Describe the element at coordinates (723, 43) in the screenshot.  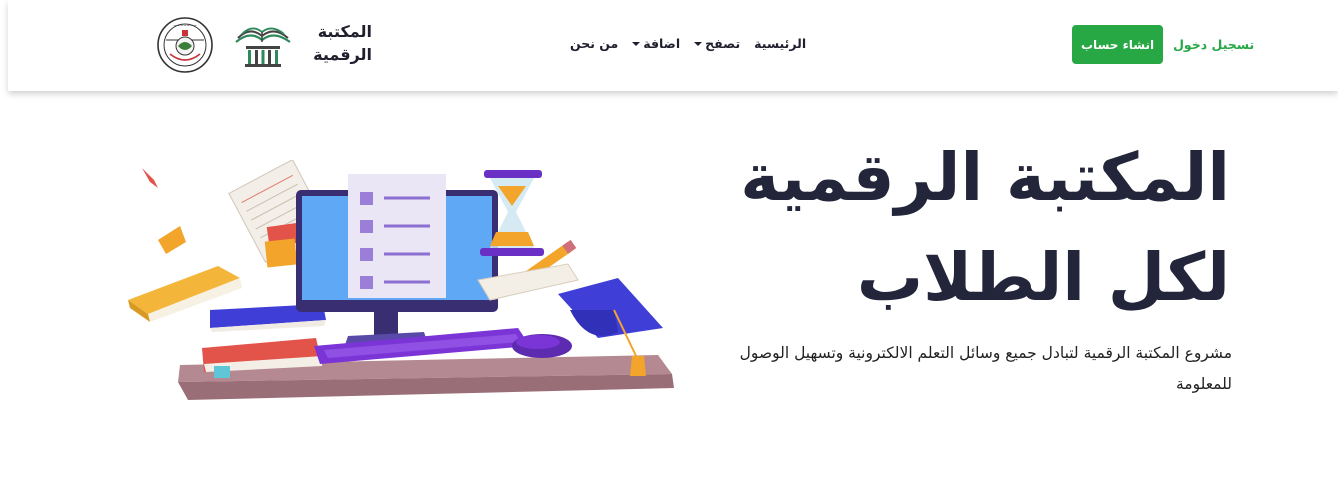
I see `nav-item-browse-label: تصفح` at that location.